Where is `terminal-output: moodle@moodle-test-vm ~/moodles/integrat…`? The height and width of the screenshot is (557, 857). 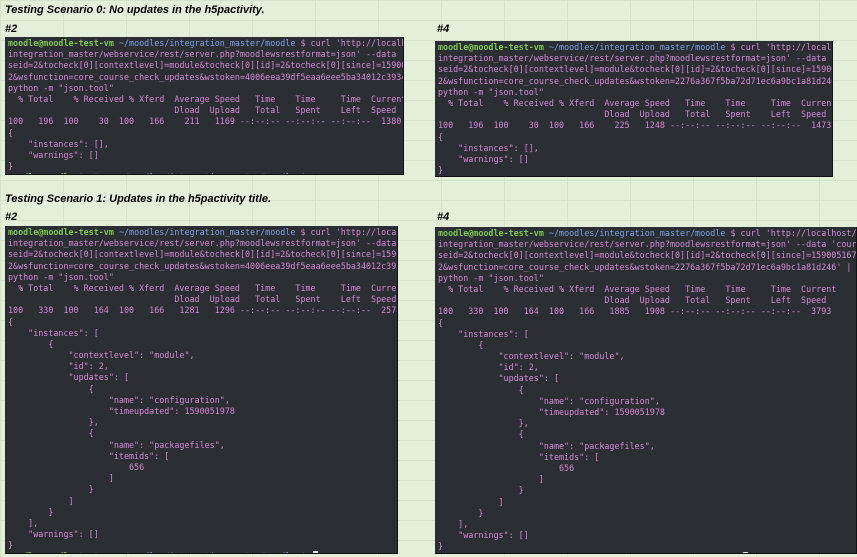 terminal-output: moodle@moodle-test-vm ~/moodles/integrat… is located at coordinates (204, 105).